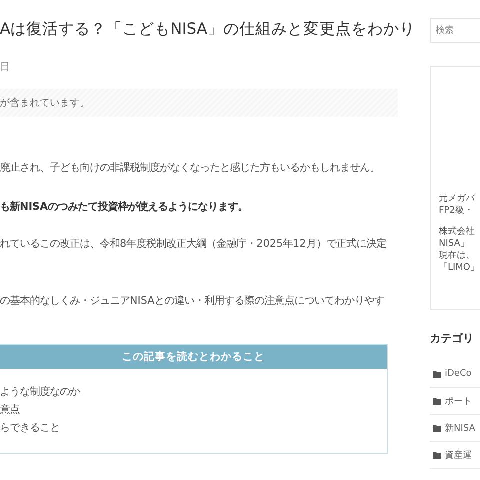  What do you see at coordinates (40, 392) in the screenshot?
I see `summary-item: ような制度なのか` at bounding box center [40, 392].